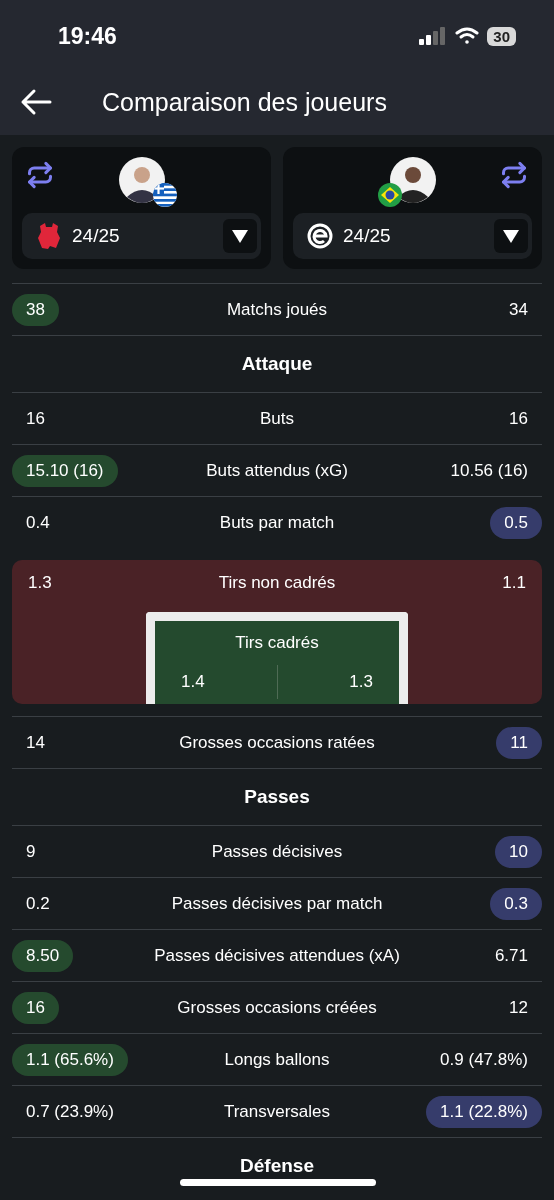 Image resolution: width=554 pixels, height=1200 pixels. I want to click on stat-label: Grosses occasions créées, so click(277, 1007).